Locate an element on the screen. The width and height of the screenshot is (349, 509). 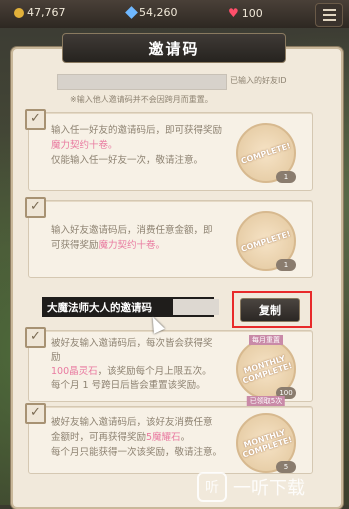
gold-counter: 47,767 is located at coordinates (40, 12).